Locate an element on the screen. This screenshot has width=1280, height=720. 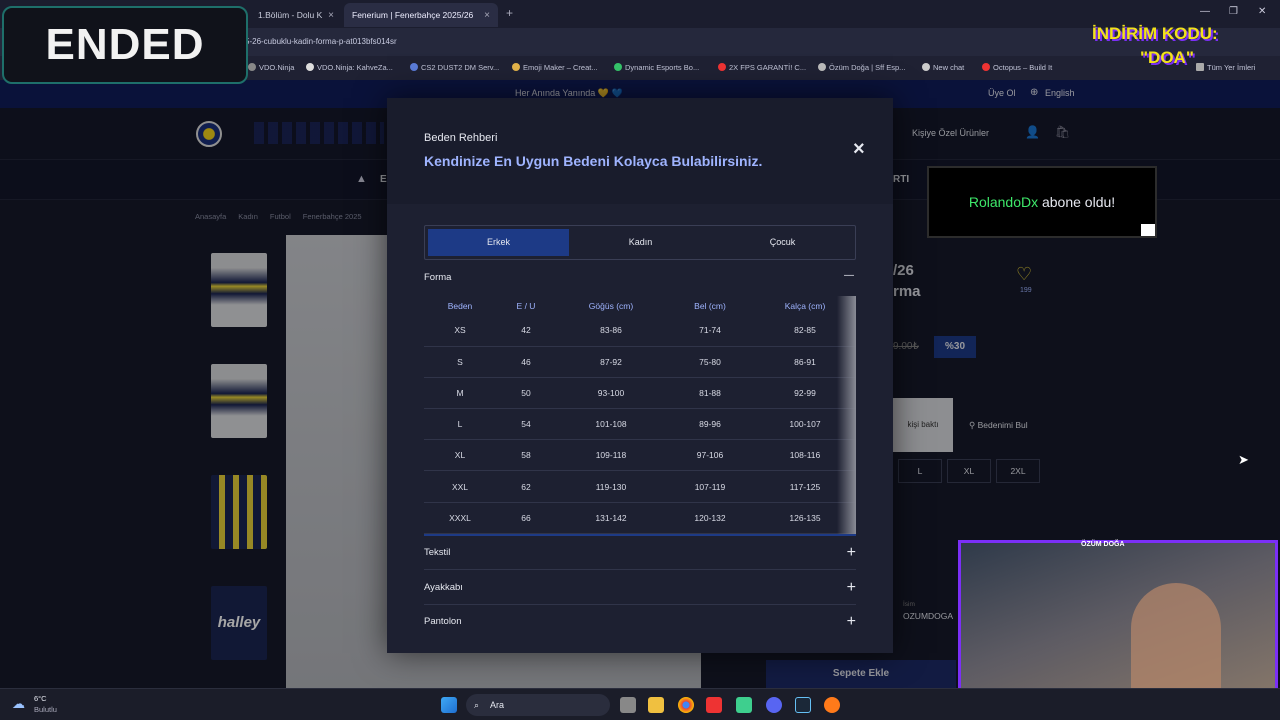
section-tekstil: Tekstil + is located at coordinates (640, 552).